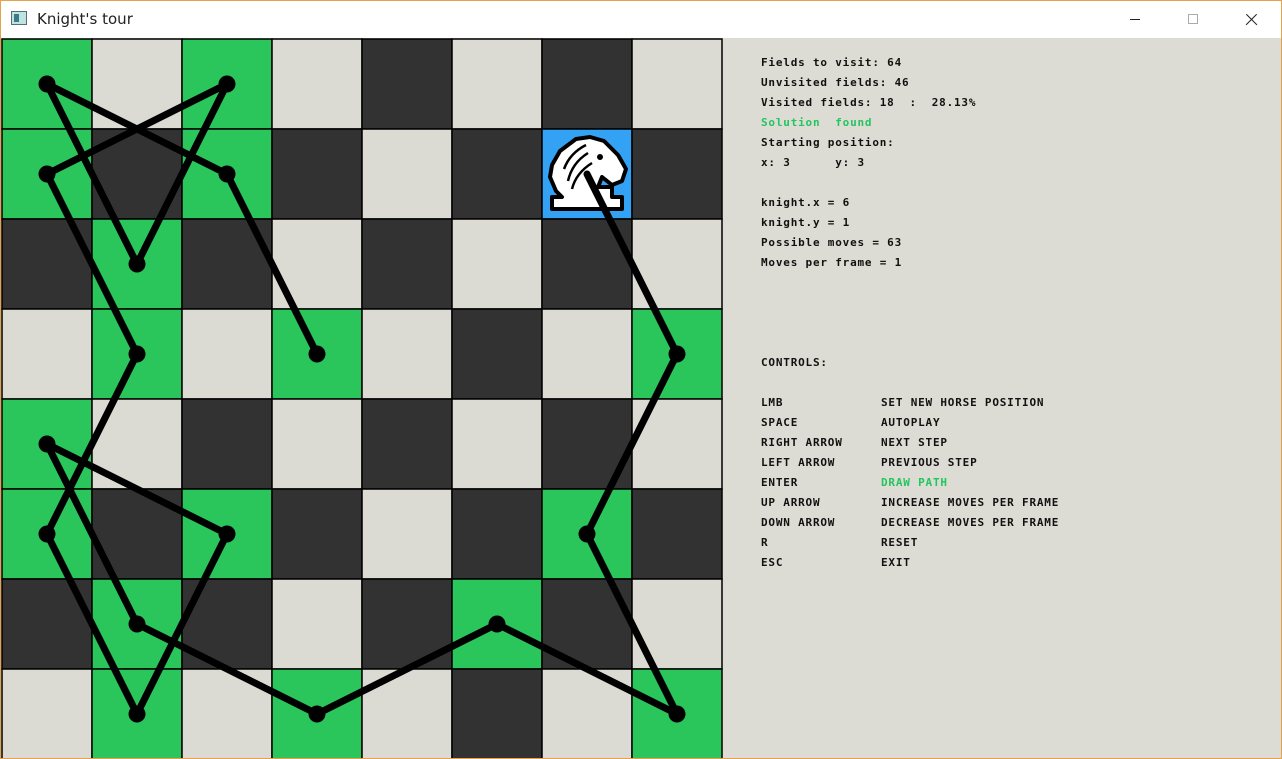 This screenshot has width=1282, height=759. What do you see at coordinates (798, 522) in the screenshot?
I see `control-key: DOWN ARROW` at bounding box center [798, 522].